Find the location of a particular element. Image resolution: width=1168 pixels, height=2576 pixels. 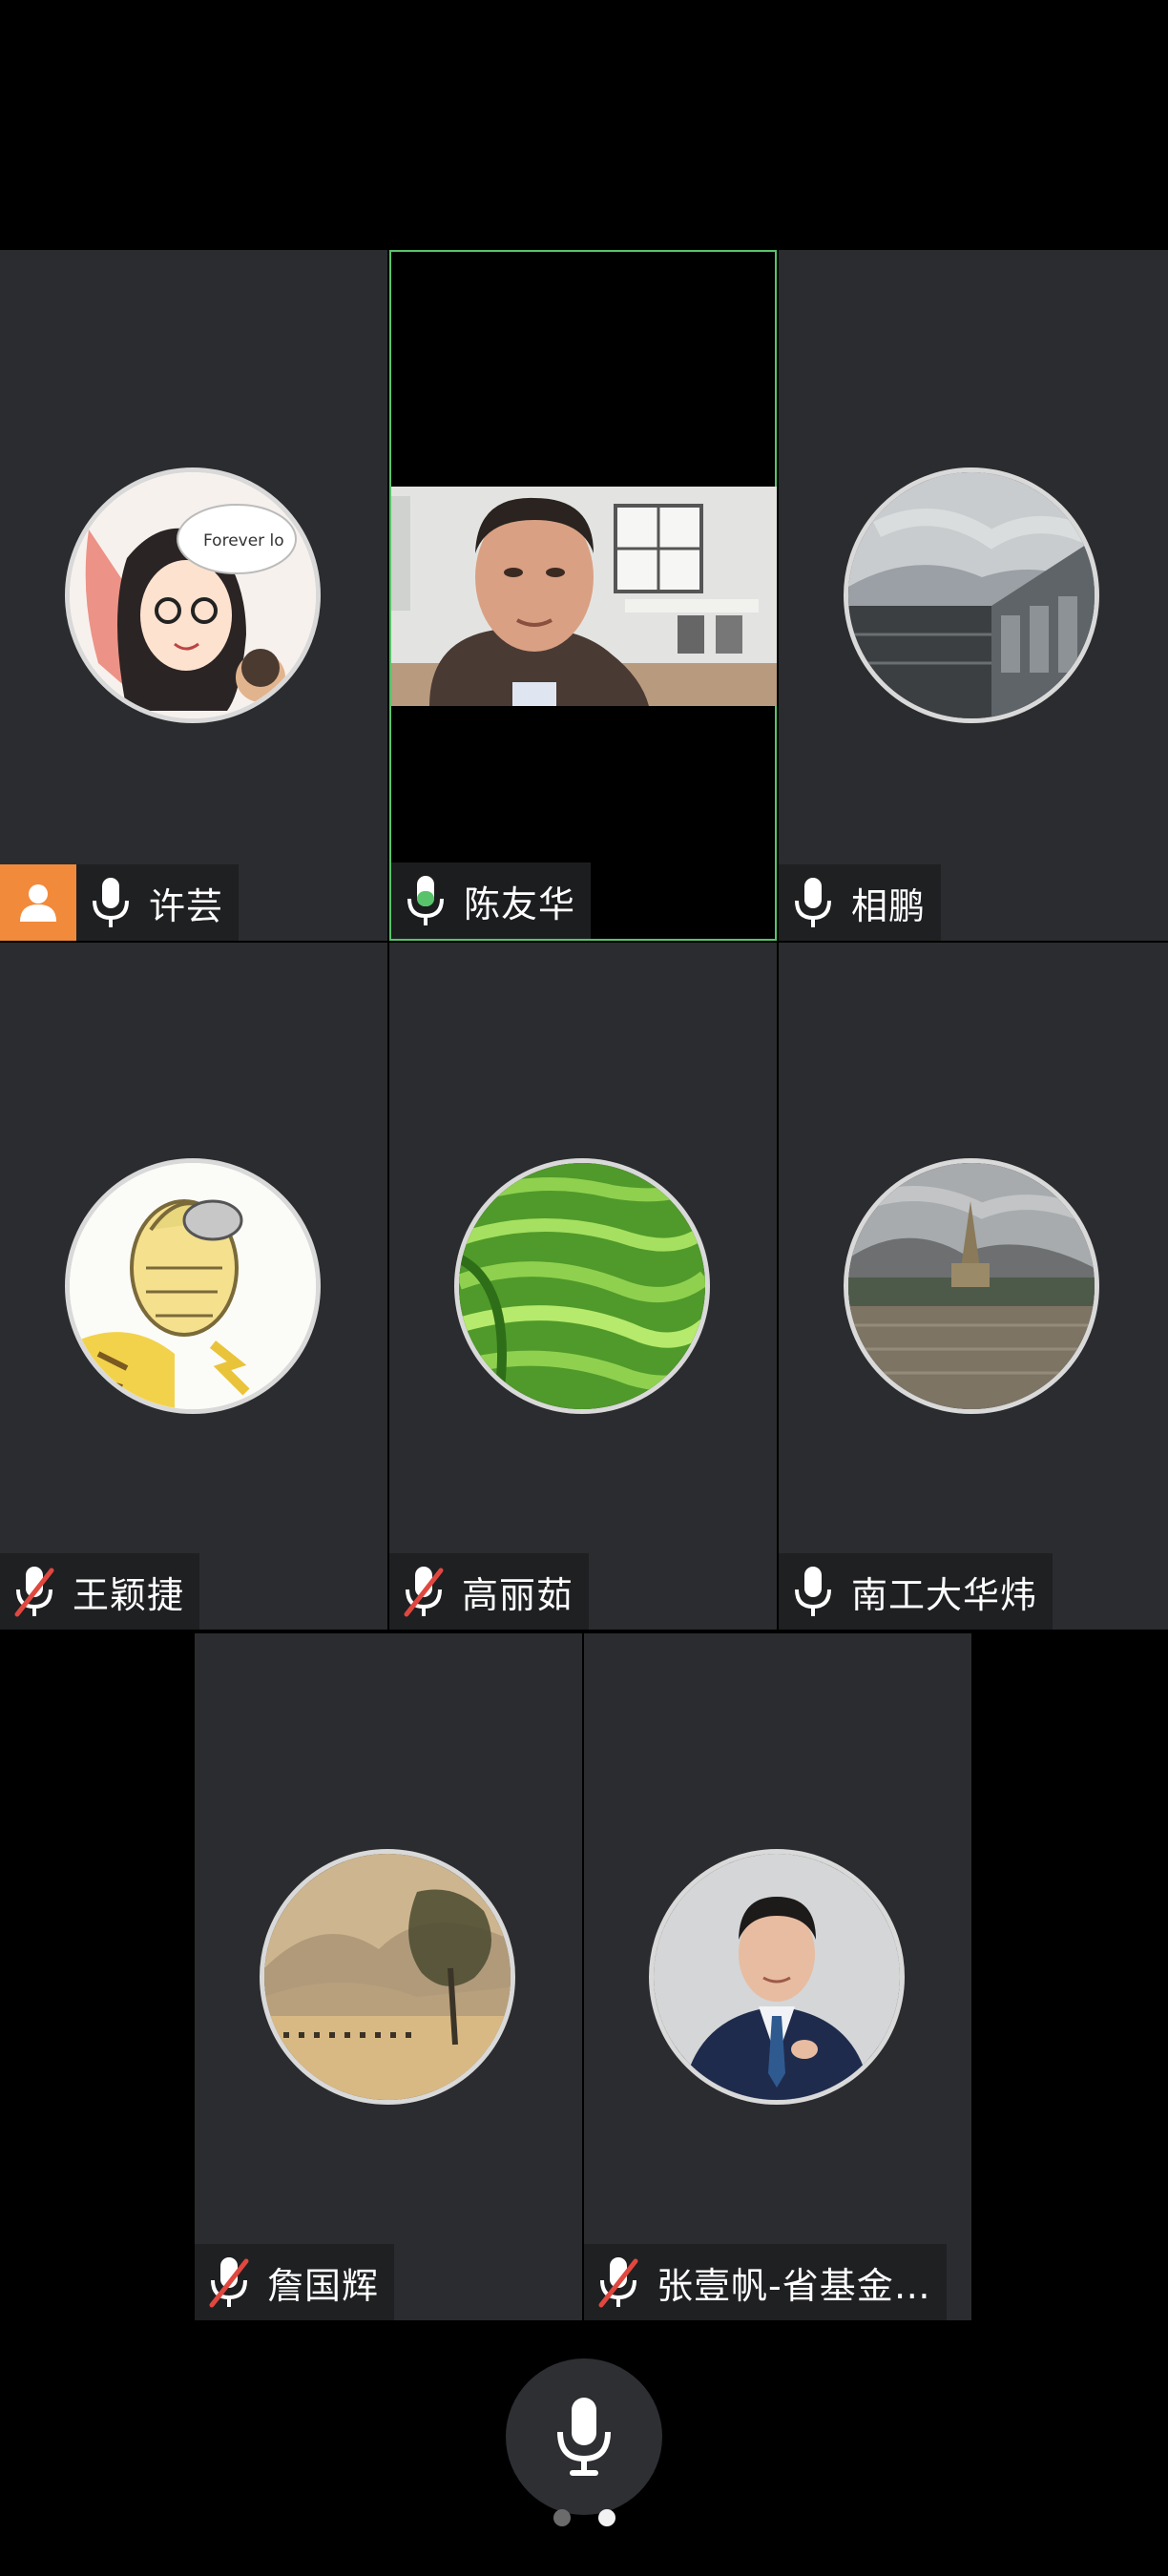

participant-label: 相鹏 is located at coordinates (861, 902).